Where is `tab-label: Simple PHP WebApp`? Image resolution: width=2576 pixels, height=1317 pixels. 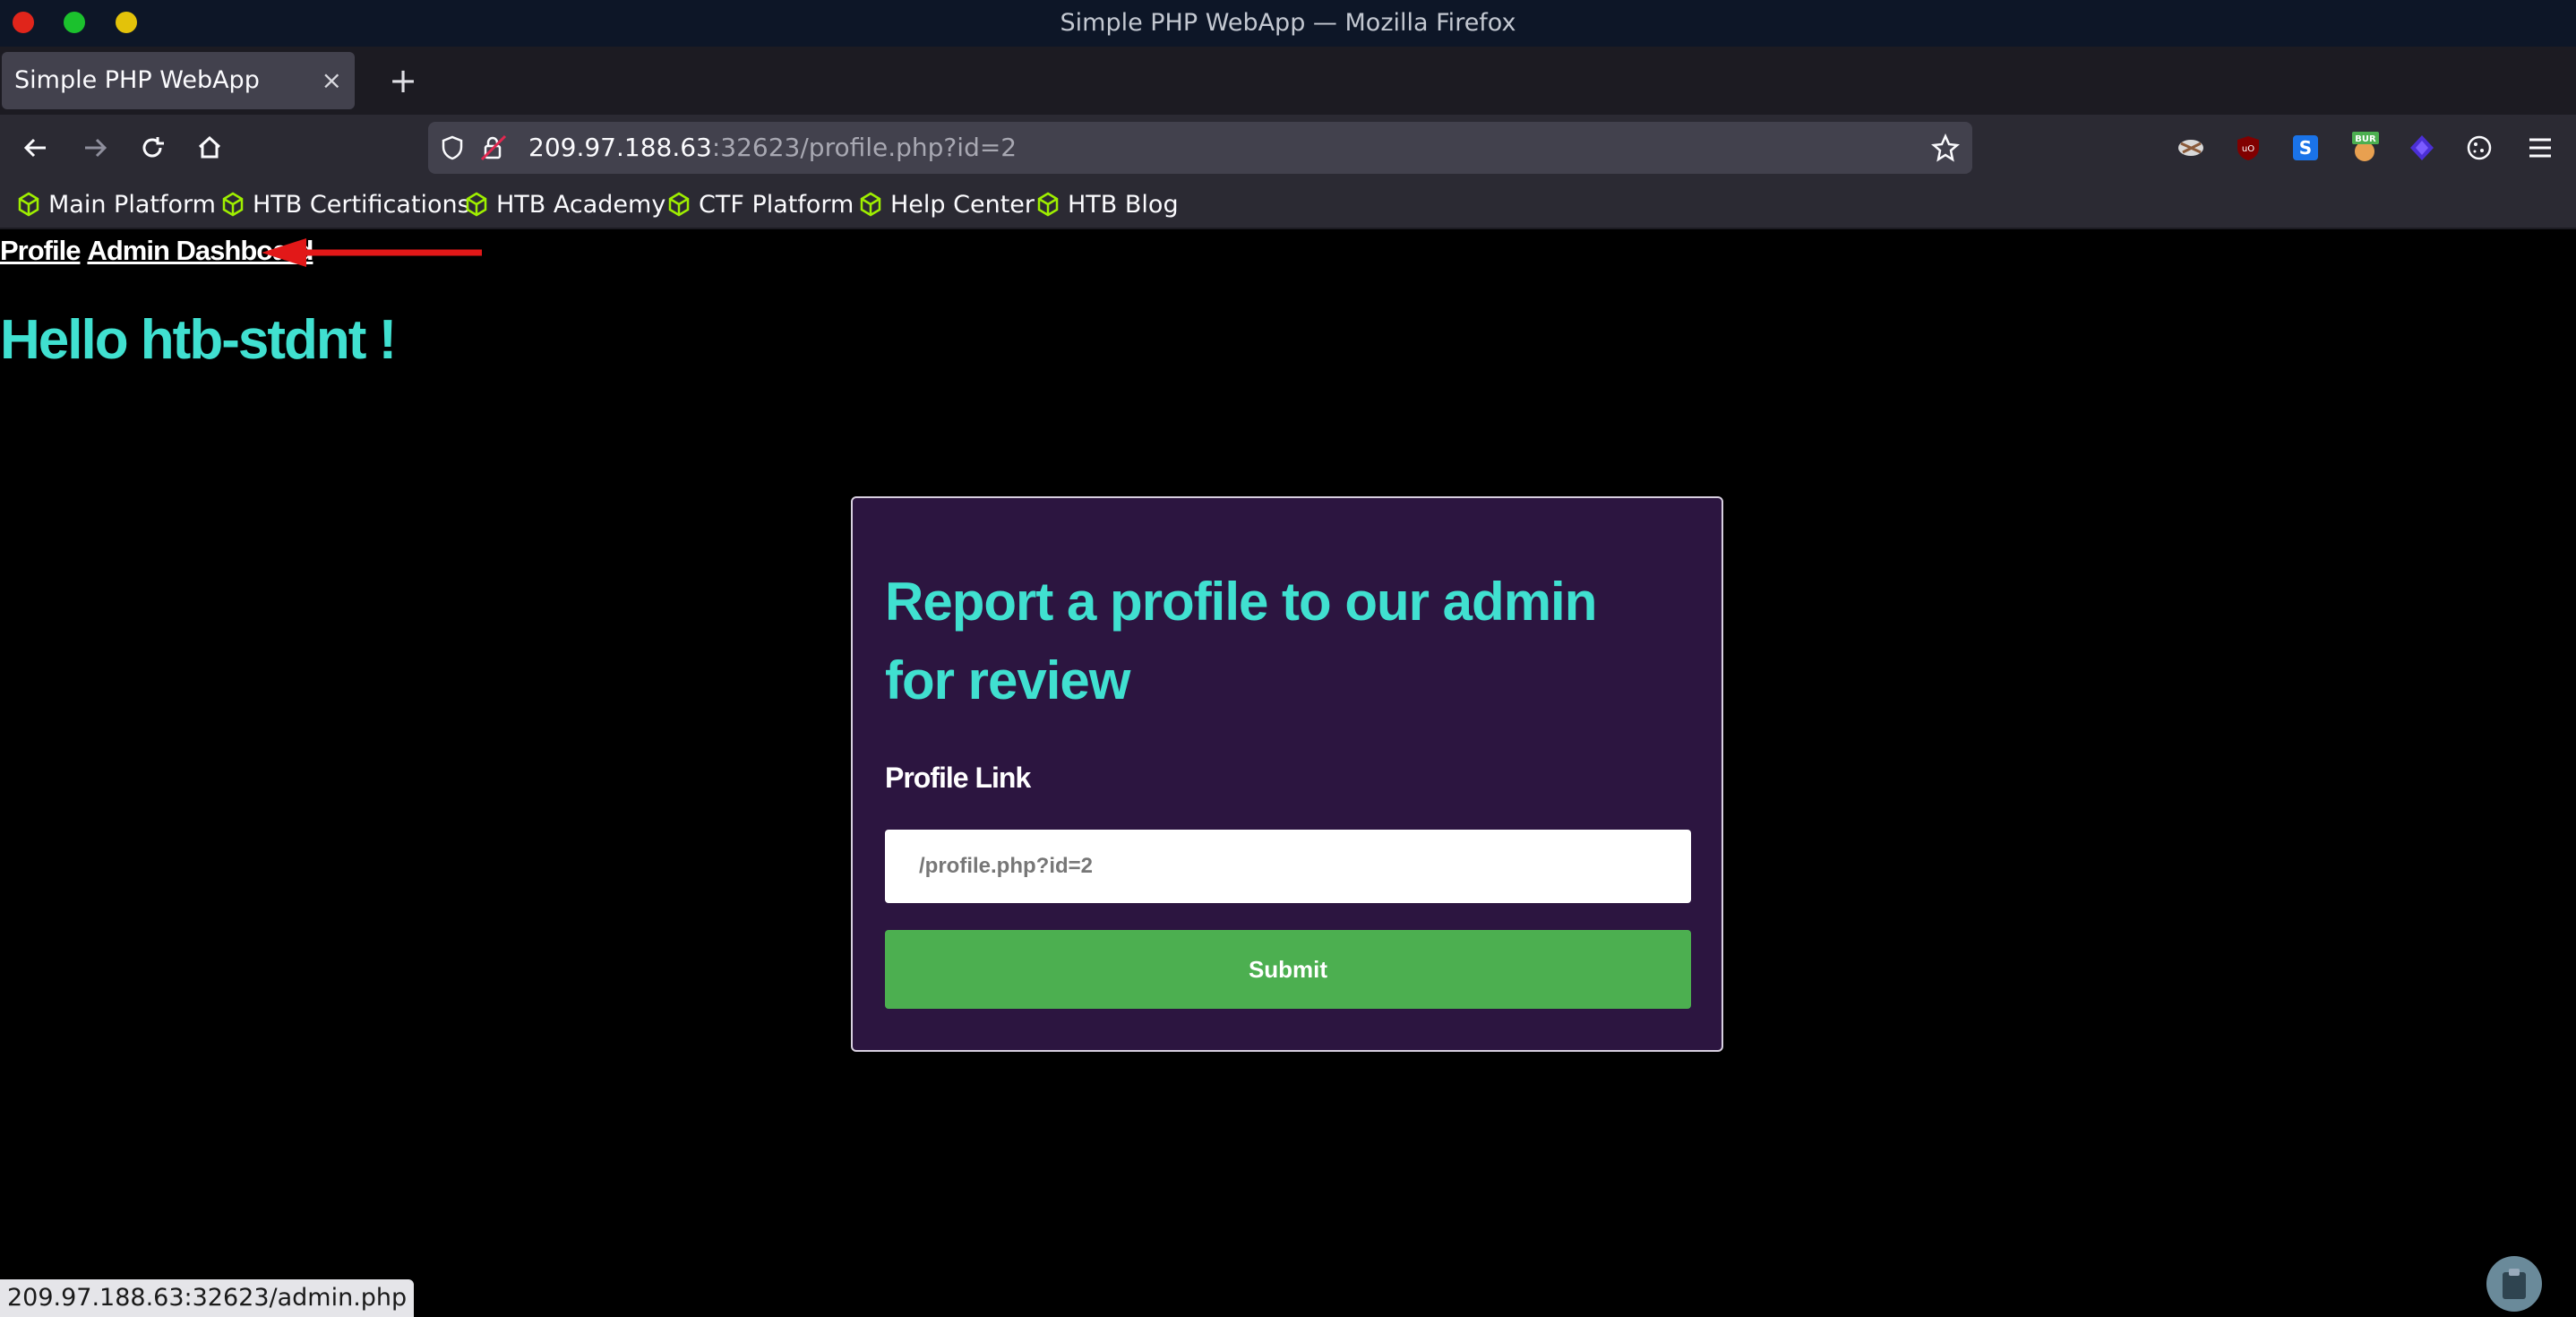
tab-label: Simple PHP WebApp is located at coordinates (137, 80).